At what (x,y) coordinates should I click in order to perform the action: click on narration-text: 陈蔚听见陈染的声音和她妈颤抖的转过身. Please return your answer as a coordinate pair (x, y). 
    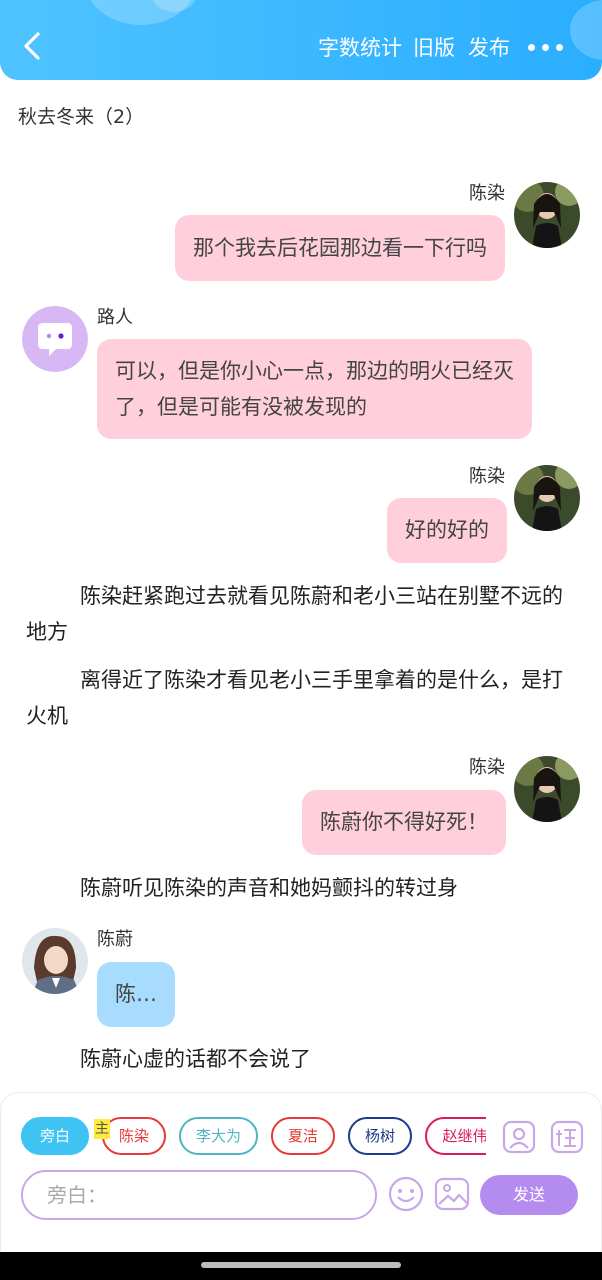
    Looking at the image, I should click on (269, 888).